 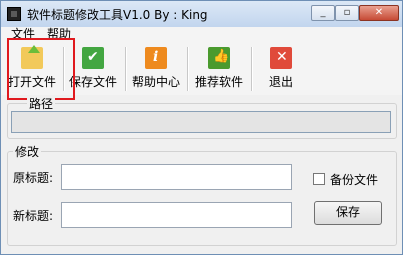 What do you see at coordinates (176, 177) in the screenshot?
I see `original-title-input` at bounding box center [176, 177].